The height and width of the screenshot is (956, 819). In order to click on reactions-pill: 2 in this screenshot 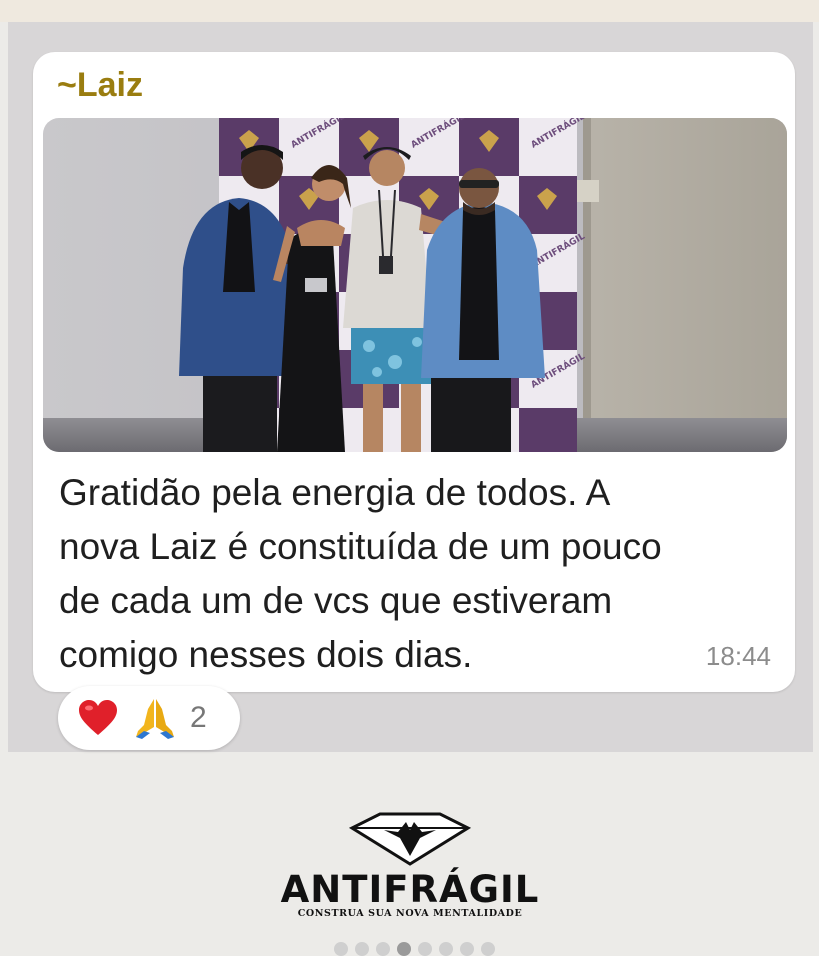, I will do `click(149, 718)`.